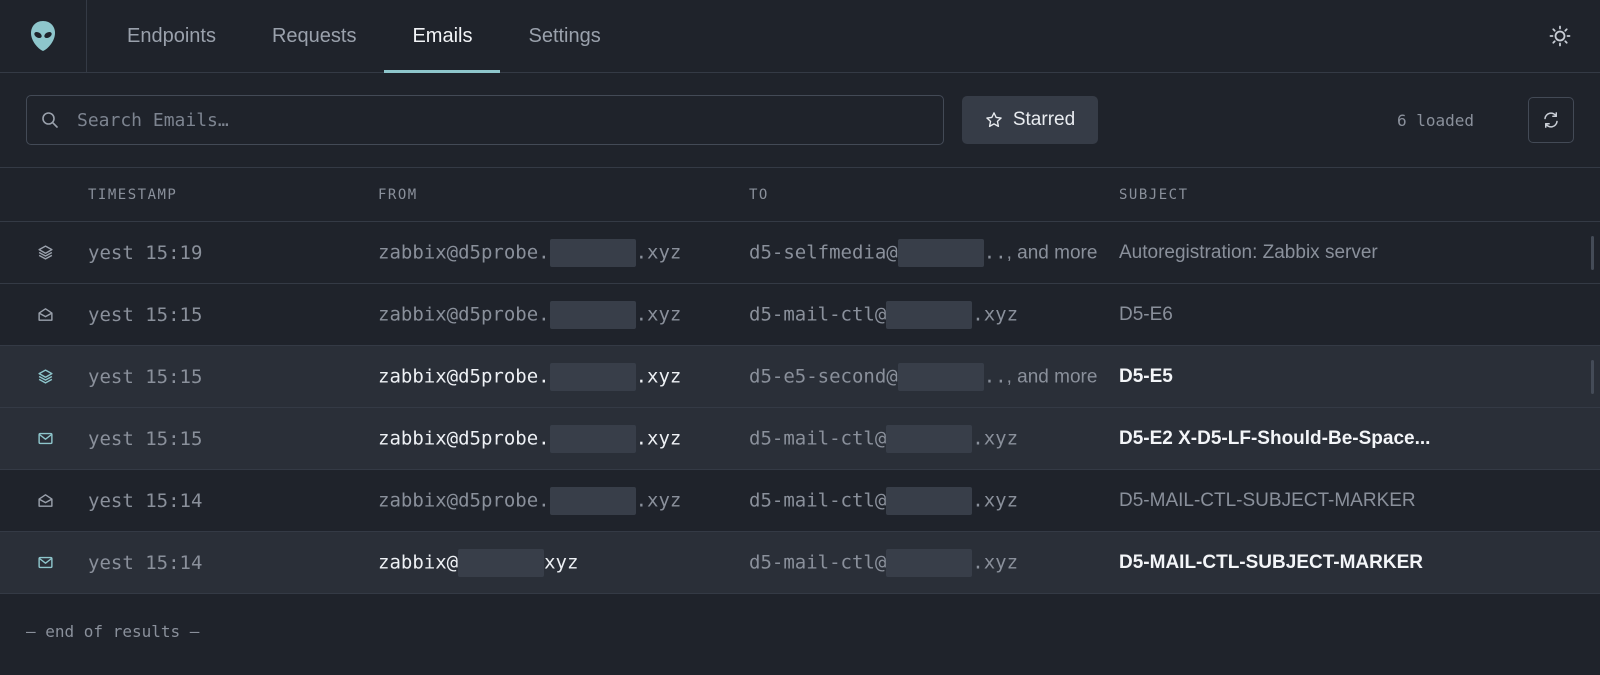 The height and width of the screenshot is (675, 1600). I want to click on to-prefix: d5-e5-second@, so click(823, 376).